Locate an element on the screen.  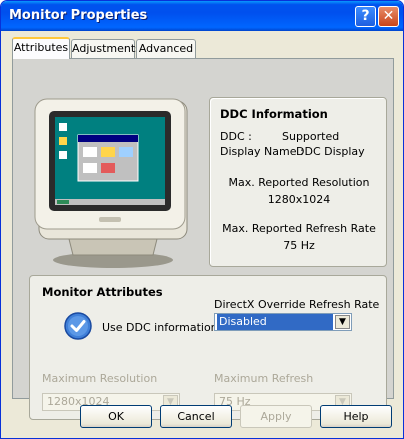
display-name-value: DDC Display is located at coordinates (330, 151).